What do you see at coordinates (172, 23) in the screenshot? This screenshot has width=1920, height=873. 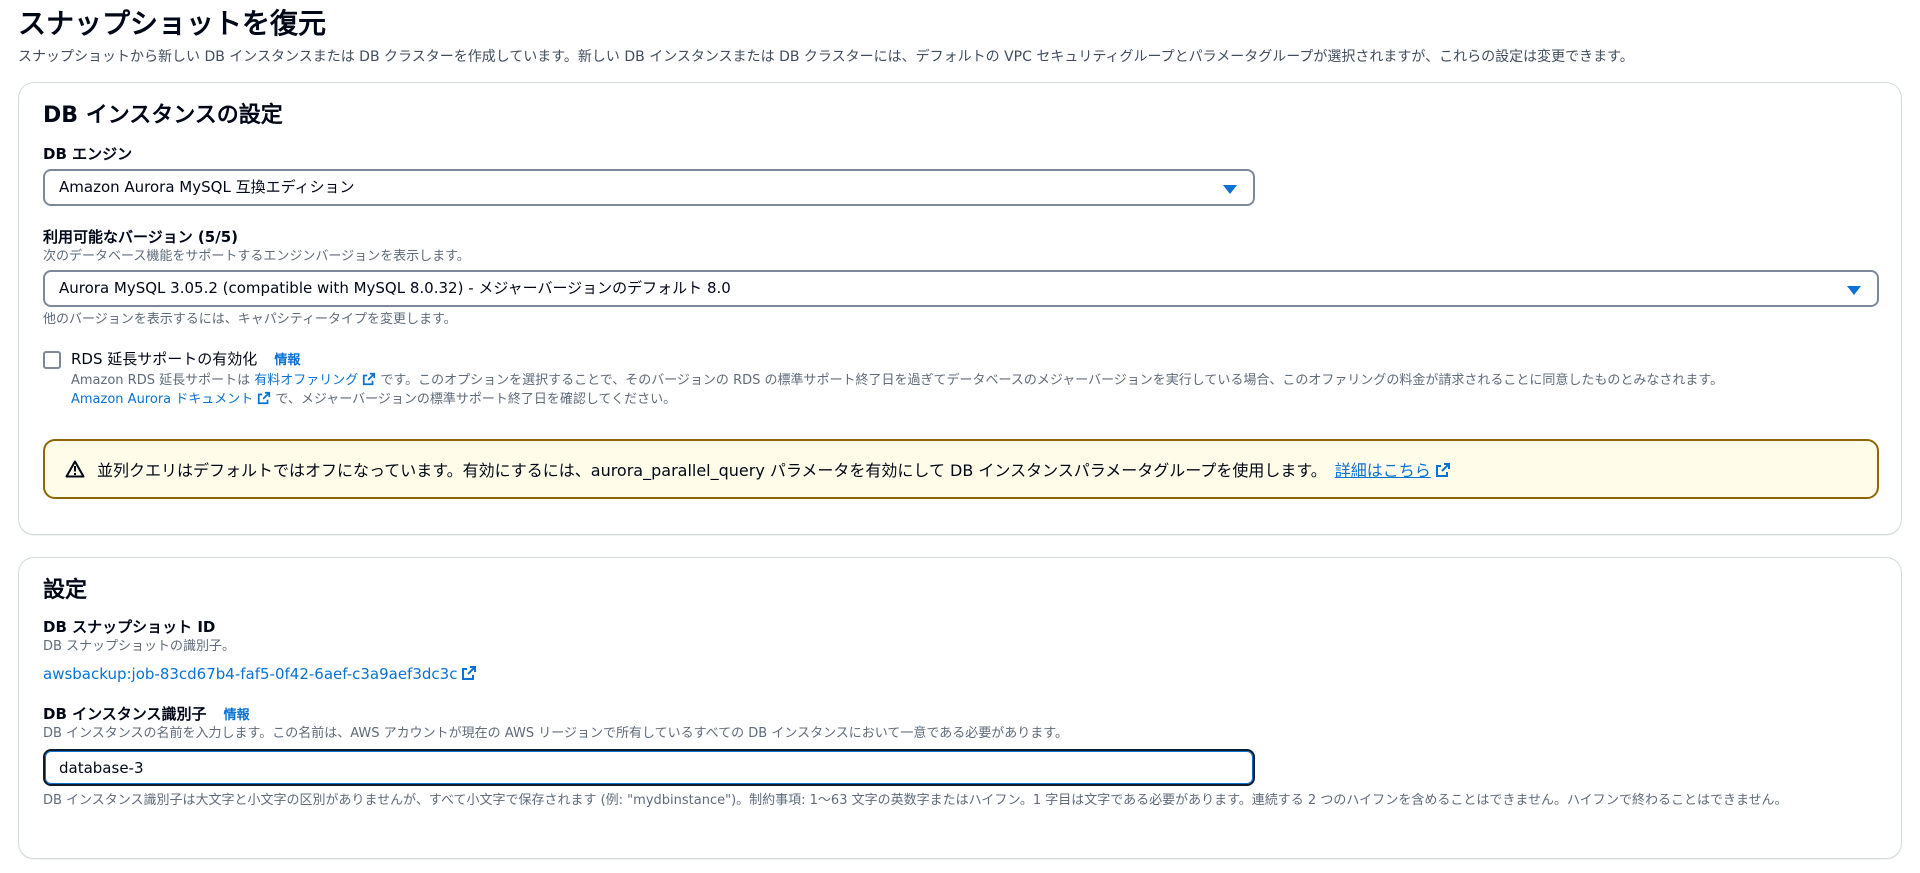 I see `page-title: スナップショットを復元` at bounding box center [172, 23].